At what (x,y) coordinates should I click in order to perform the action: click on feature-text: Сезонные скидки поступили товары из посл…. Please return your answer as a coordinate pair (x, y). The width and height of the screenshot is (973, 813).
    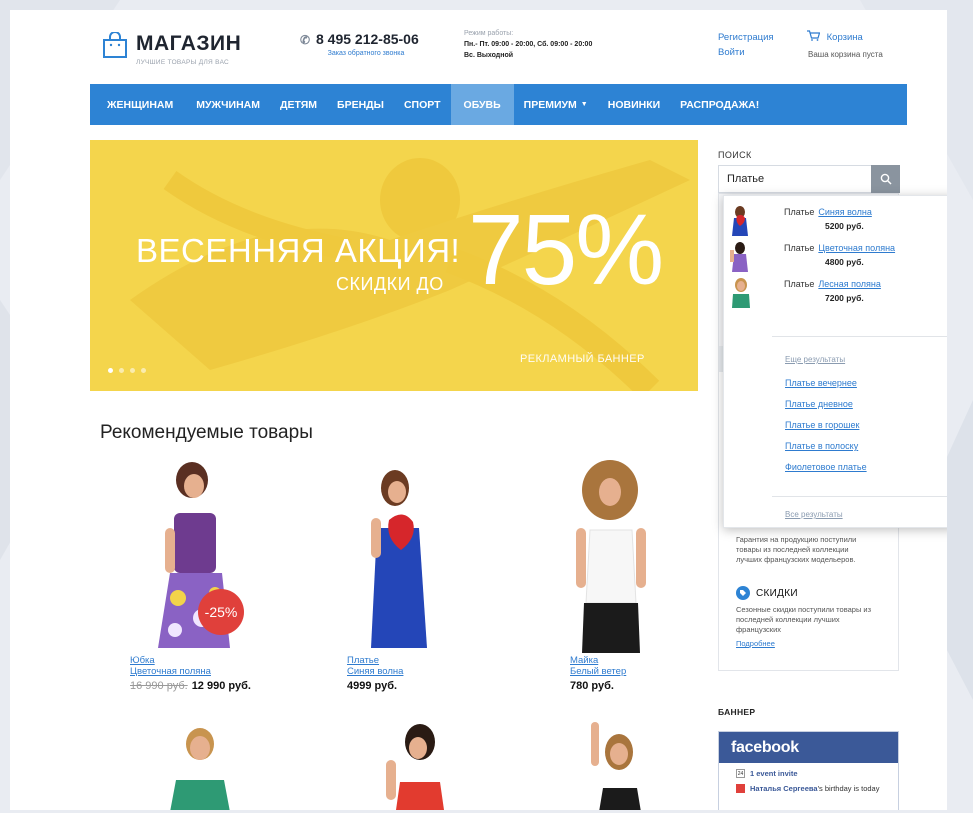
    Looking at the image, I should click on (804, 619).